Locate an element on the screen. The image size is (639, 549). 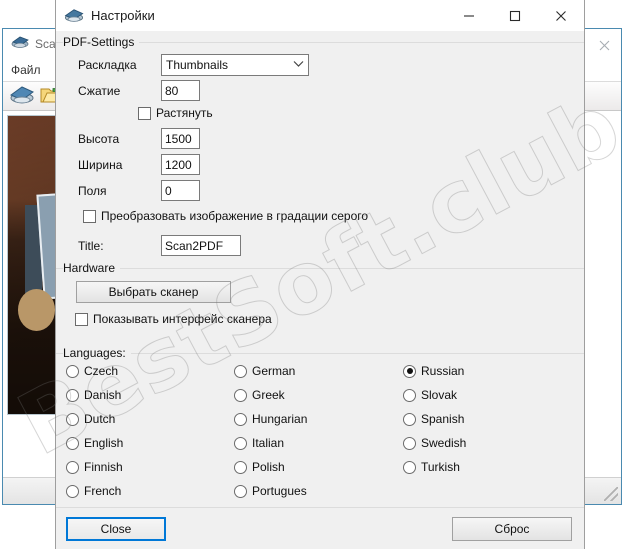
radio-label: Finnish is located at coordinates (103, 467).